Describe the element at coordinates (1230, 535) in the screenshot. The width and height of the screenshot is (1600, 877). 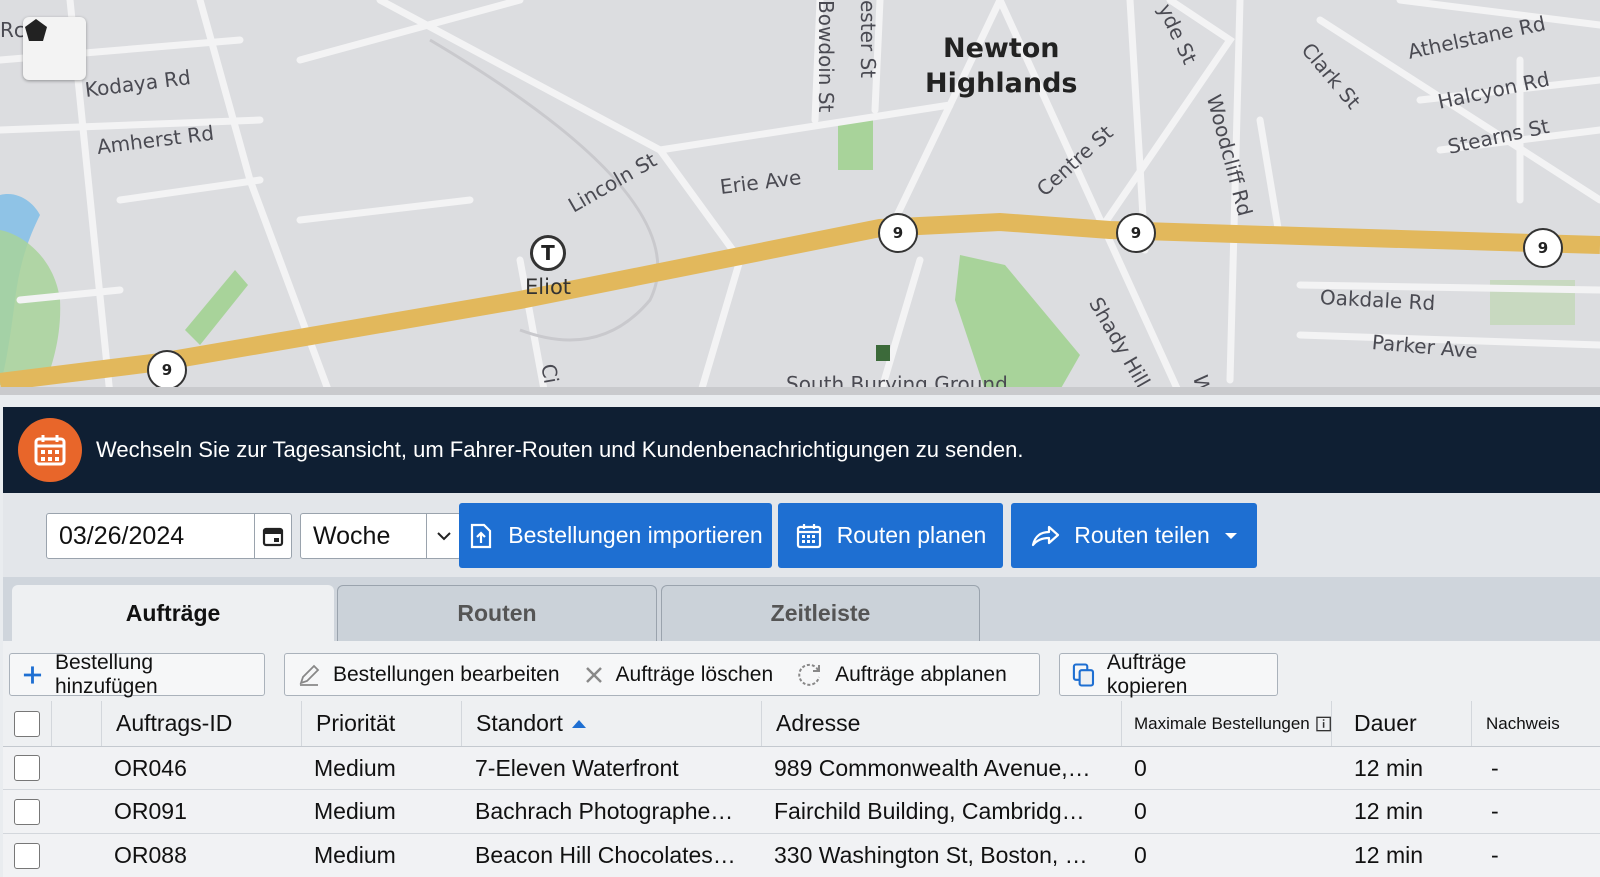
I see `caret-down-icon` at that location.